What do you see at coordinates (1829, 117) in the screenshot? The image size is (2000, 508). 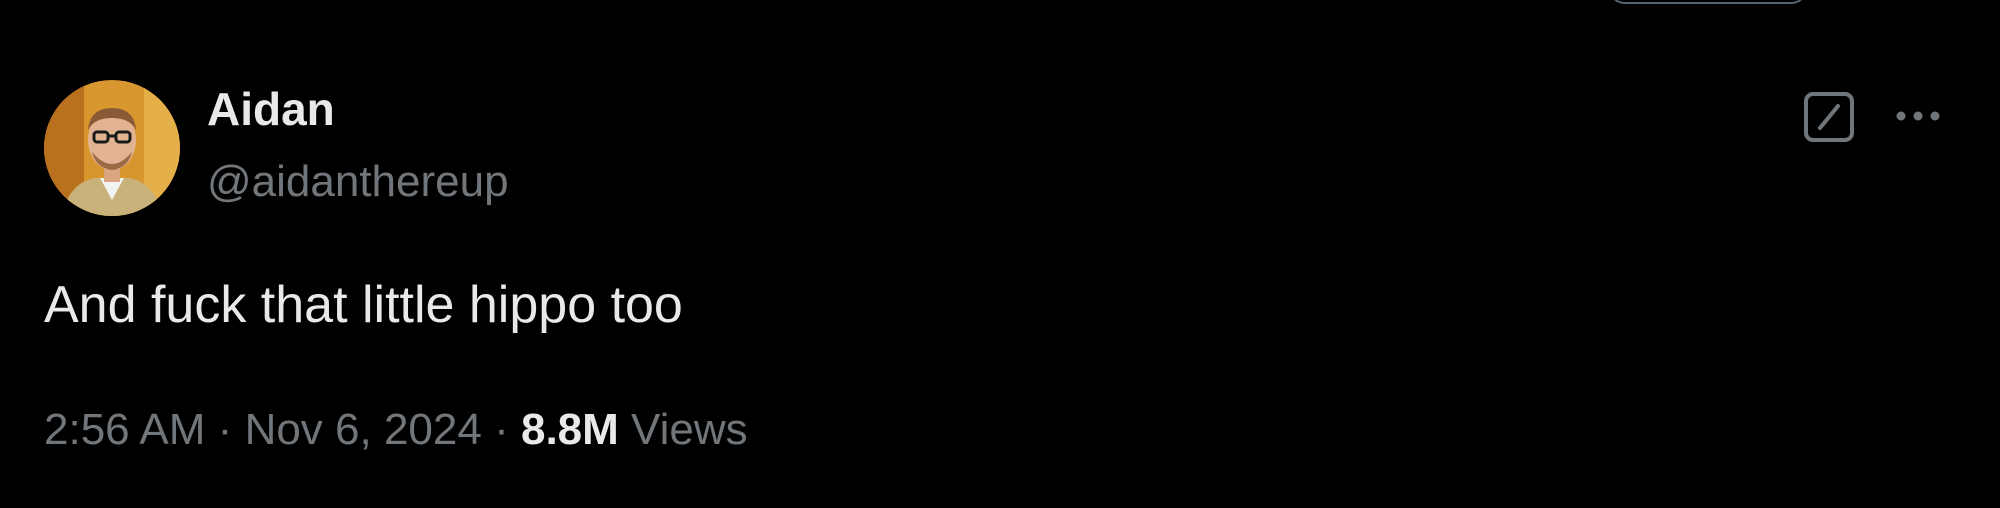 I see `grok-icon` at bounding box center [1829, 117].